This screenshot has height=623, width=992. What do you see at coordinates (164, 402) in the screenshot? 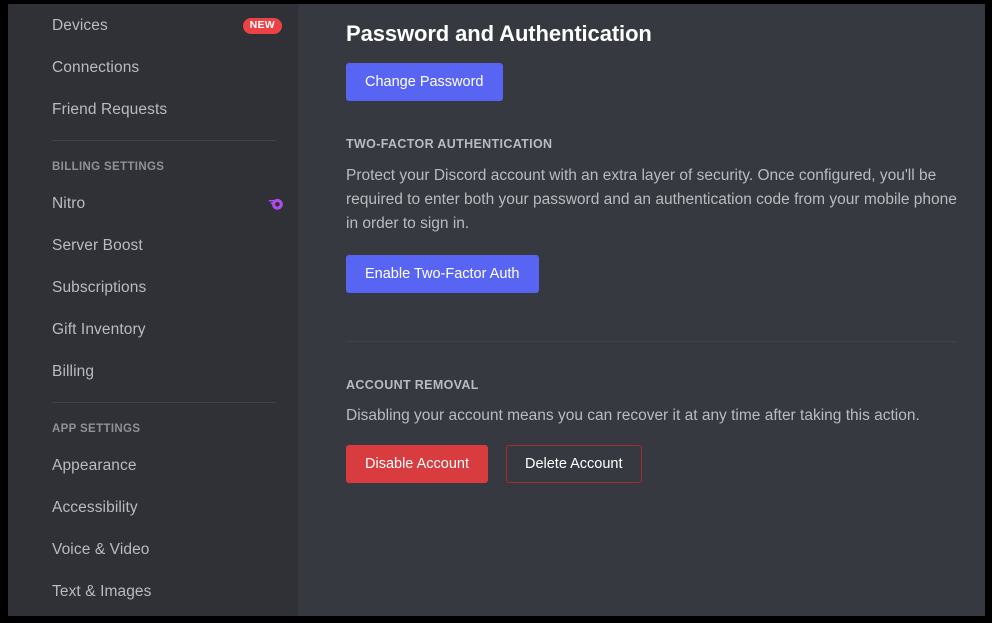
I see `sidebar-divider-app` at bounding box center [164, 402].